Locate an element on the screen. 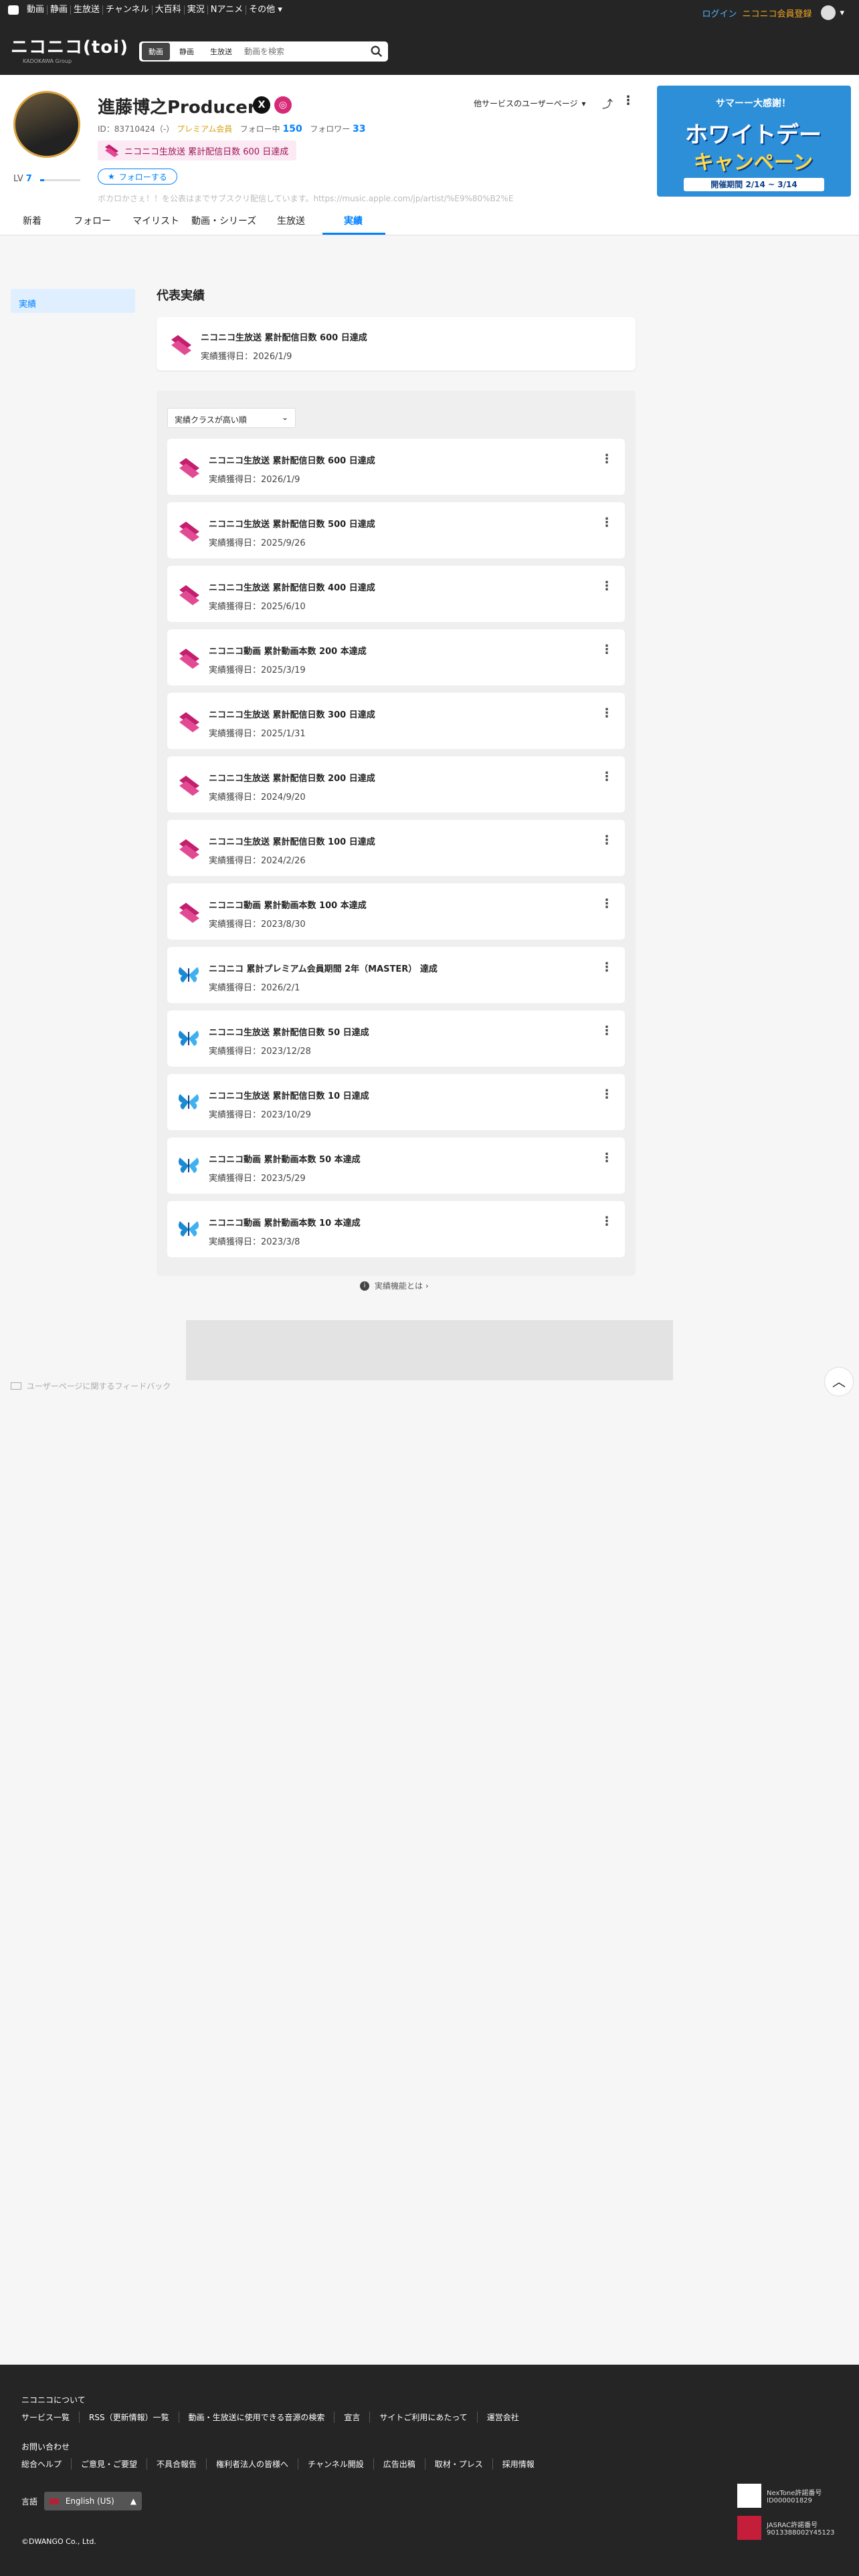  achievement-title: ニコニコ生放送 累計配信日数 10 日達成 is located at coordinates (289, 1096).